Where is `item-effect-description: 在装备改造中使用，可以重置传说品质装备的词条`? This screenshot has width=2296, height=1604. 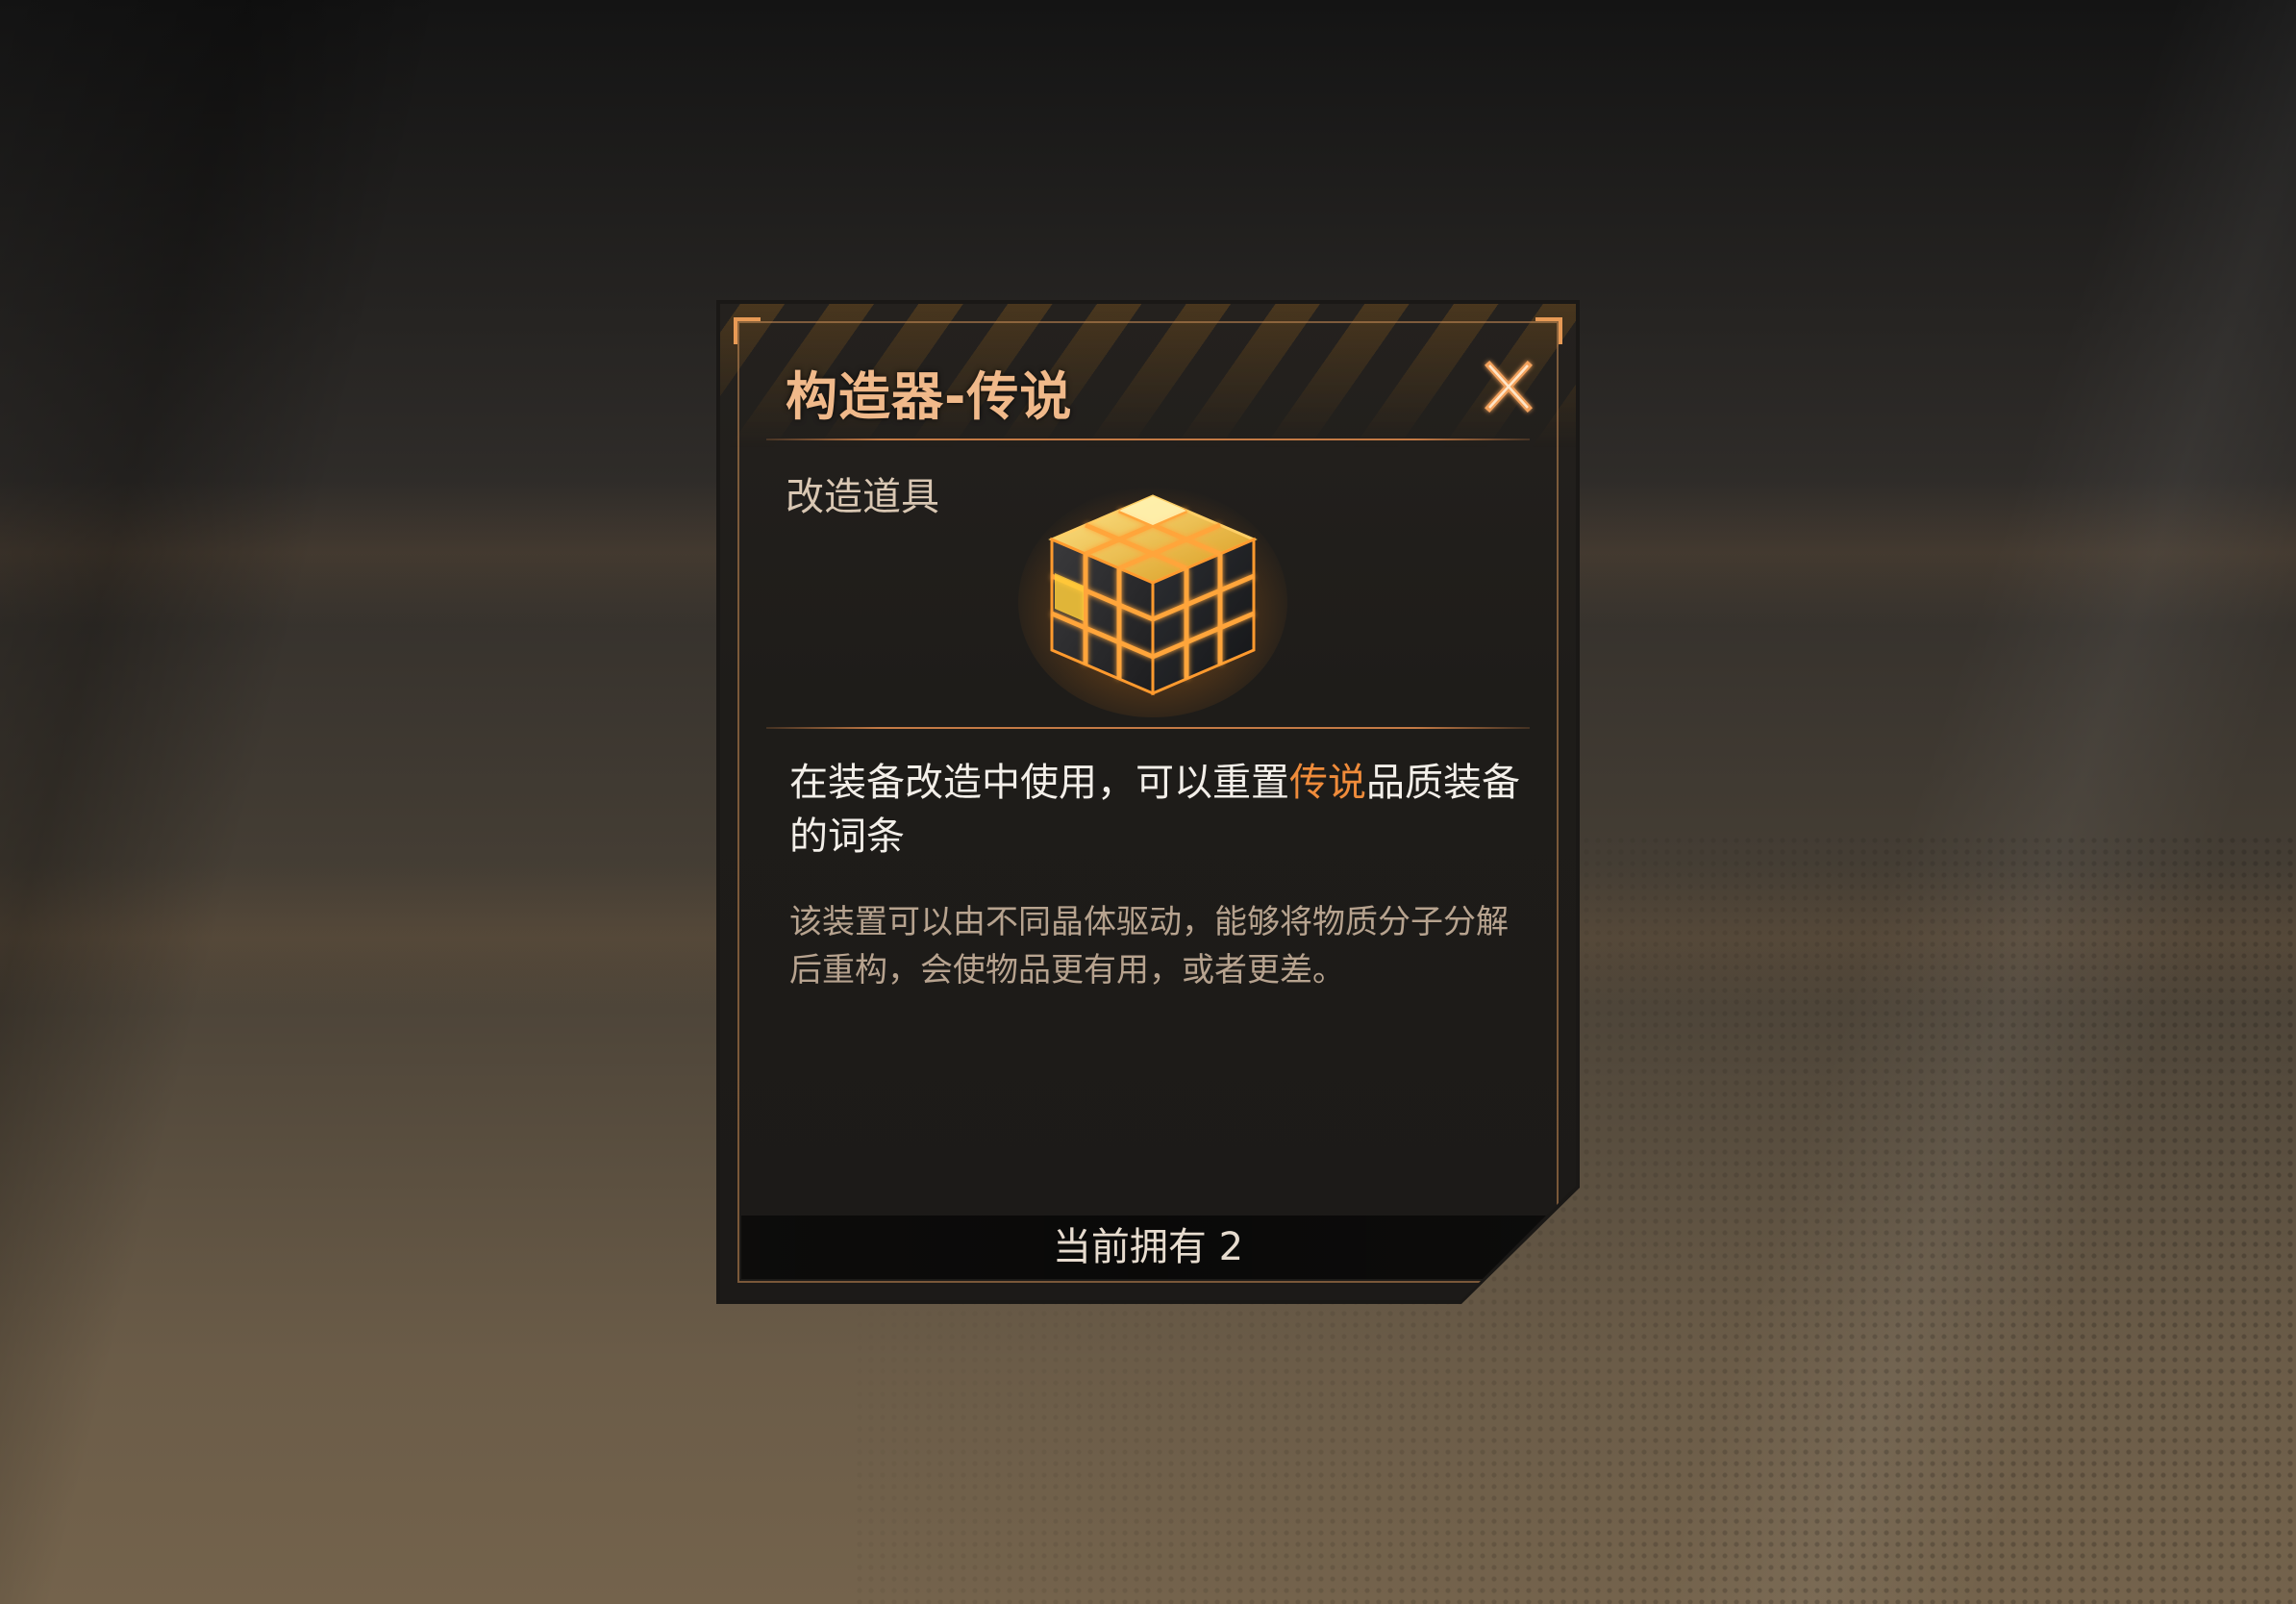 item-effect-description: 在装备改造中使用，可以重置传说品质装备的词条 is located at coordinates (1154, 810).